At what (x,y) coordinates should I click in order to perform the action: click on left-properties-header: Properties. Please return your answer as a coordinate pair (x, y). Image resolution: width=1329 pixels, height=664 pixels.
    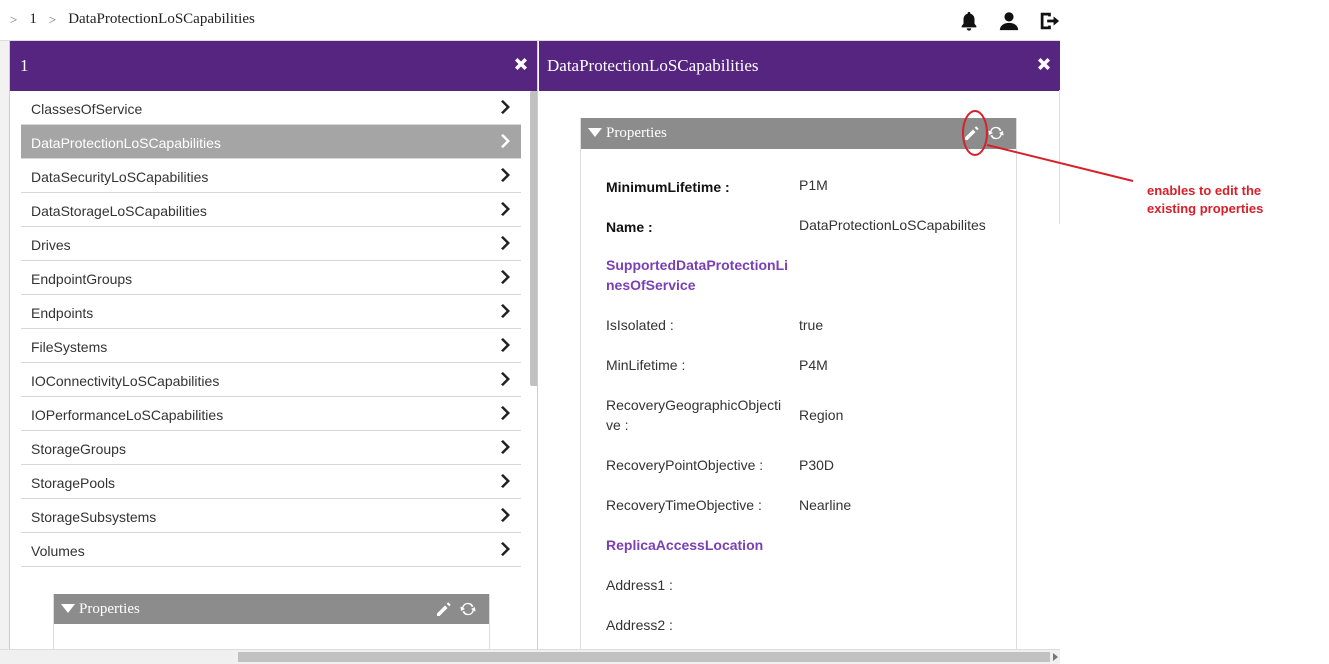
    Looking at the image, I should click on (271, 609).